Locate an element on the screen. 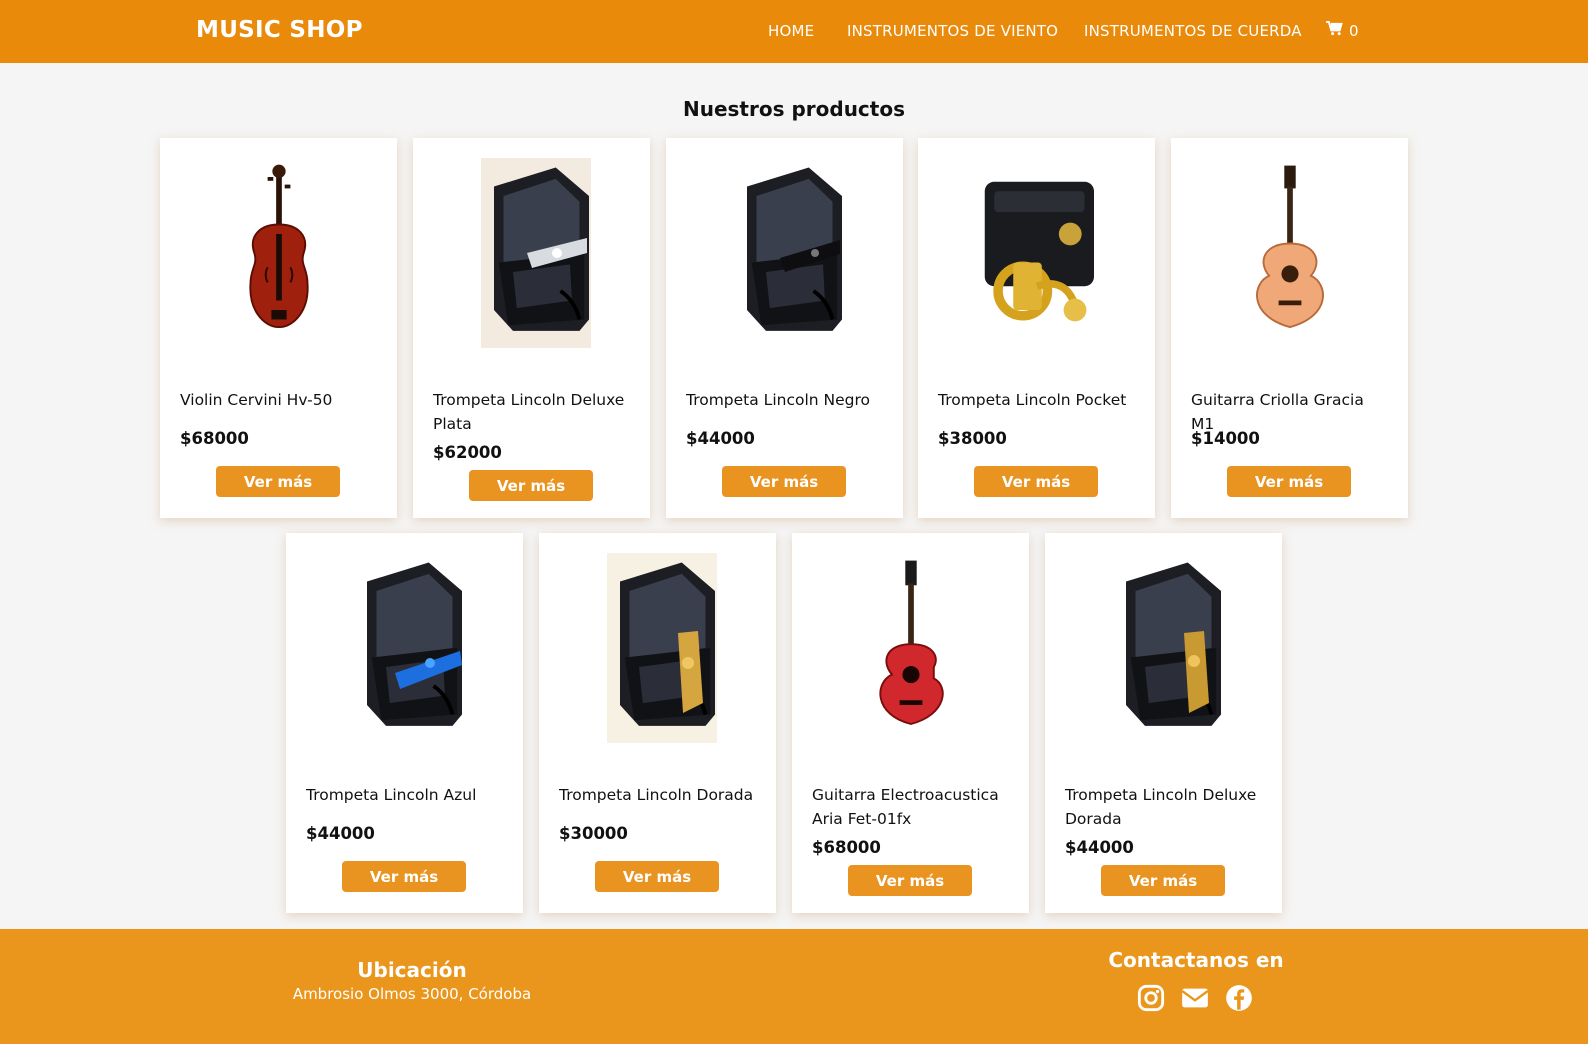 Image resolution: width=1588 pixels, height=1044 pixels. product-name: Trompeta Lincoln Dorada is located at coordinates (656, 795).